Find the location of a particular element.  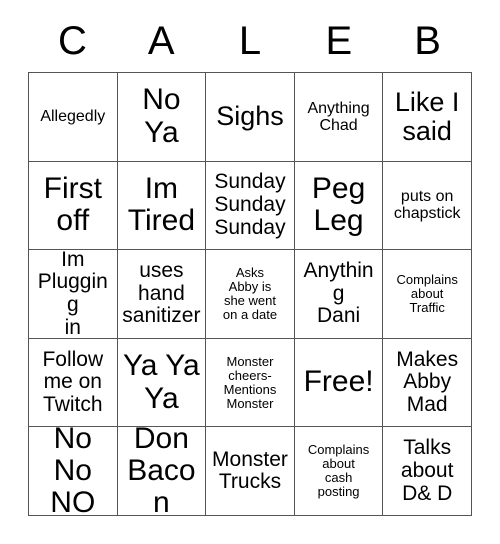

bingo-cell-label: No No NO is located at coordinates (73, 471).